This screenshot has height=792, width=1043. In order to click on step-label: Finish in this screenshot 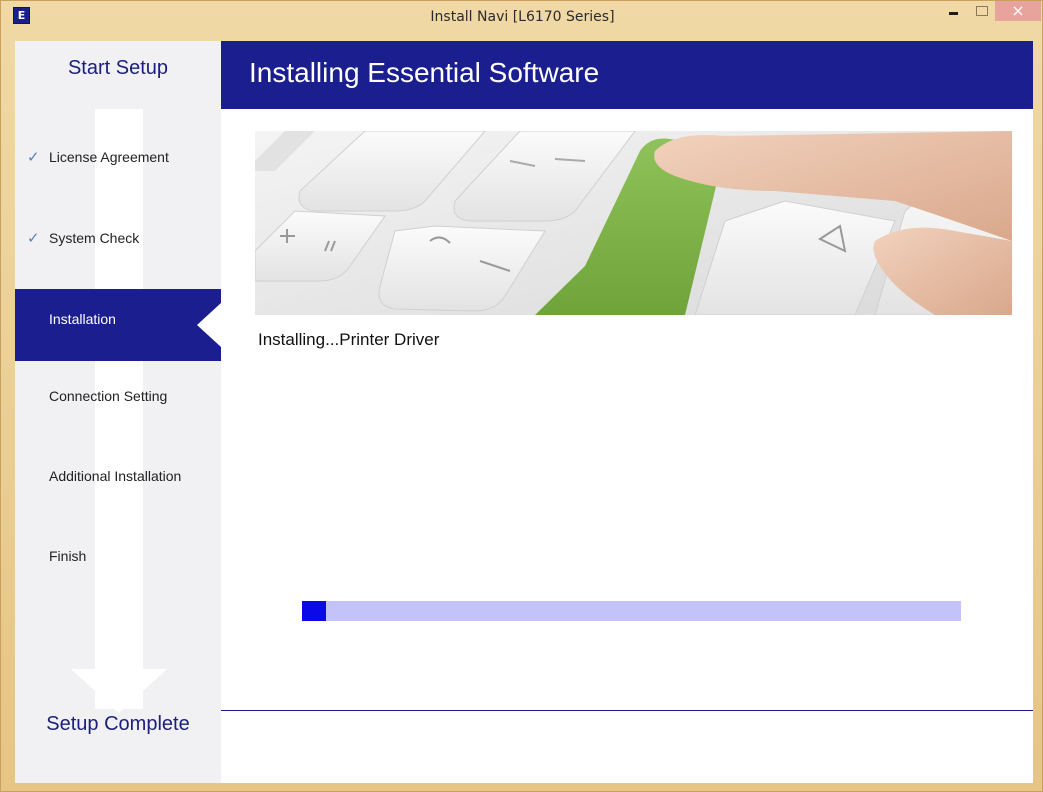, I will do `click(68, 556)`.